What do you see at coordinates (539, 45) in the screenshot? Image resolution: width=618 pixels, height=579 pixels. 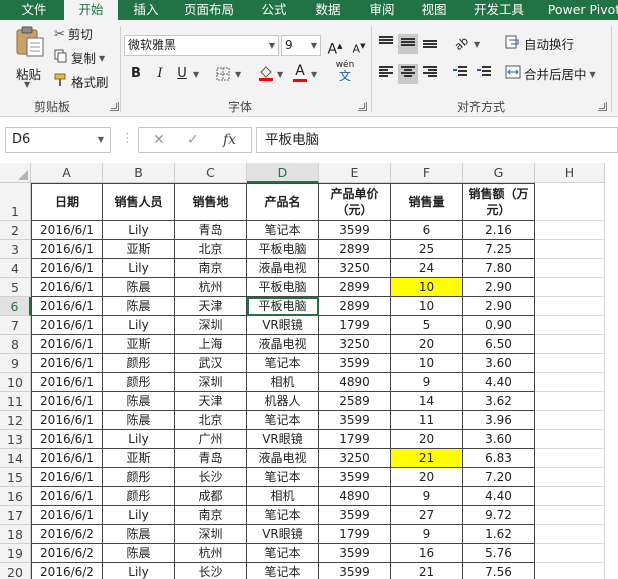 I see `wrap-text-button: 自动换行` at bounding box center [539, 45].